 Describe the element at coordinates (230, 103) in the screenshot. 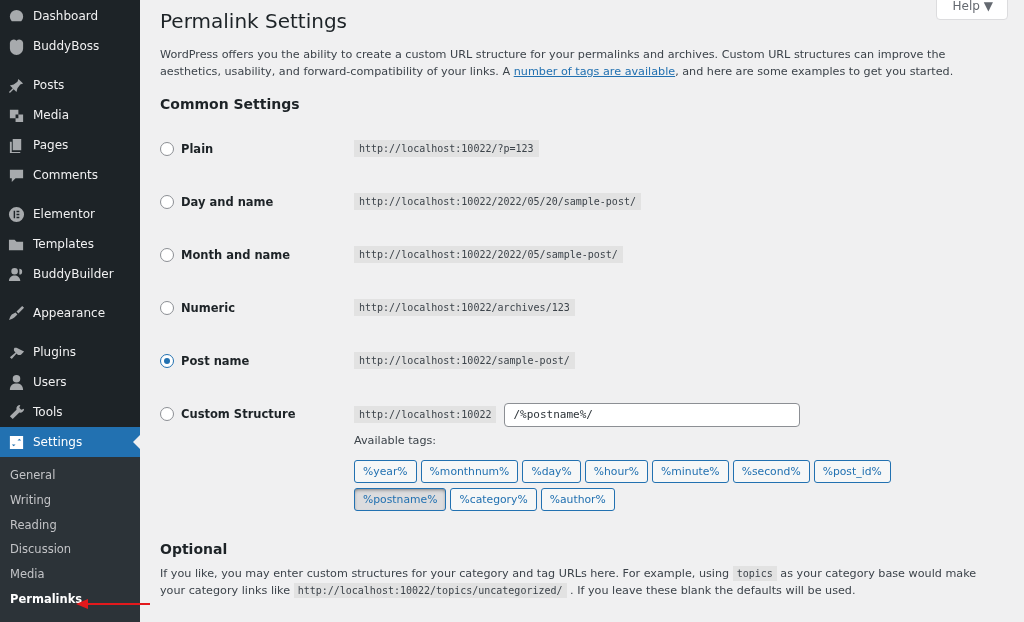

I see `section-heading: Common Settings` at that location.